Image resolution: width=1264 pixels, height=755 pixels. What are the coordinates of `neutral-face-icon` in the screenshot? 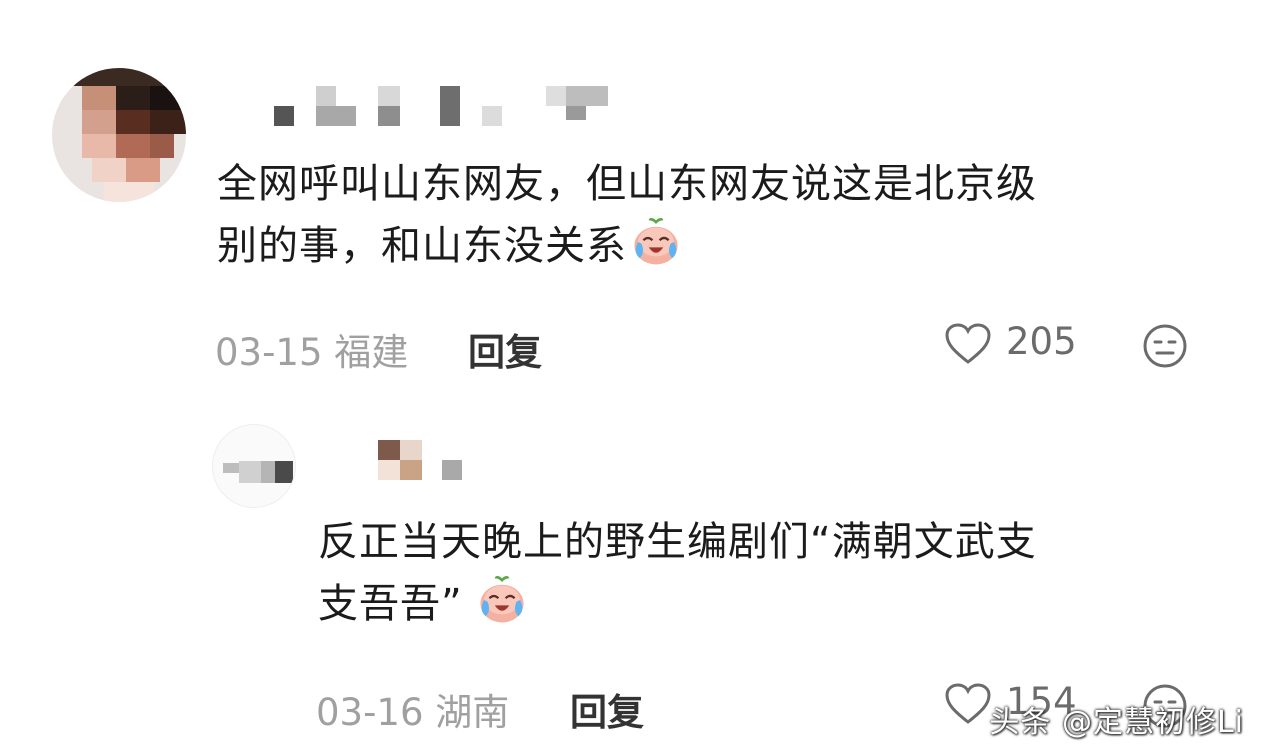 It's located at (1165, 346).